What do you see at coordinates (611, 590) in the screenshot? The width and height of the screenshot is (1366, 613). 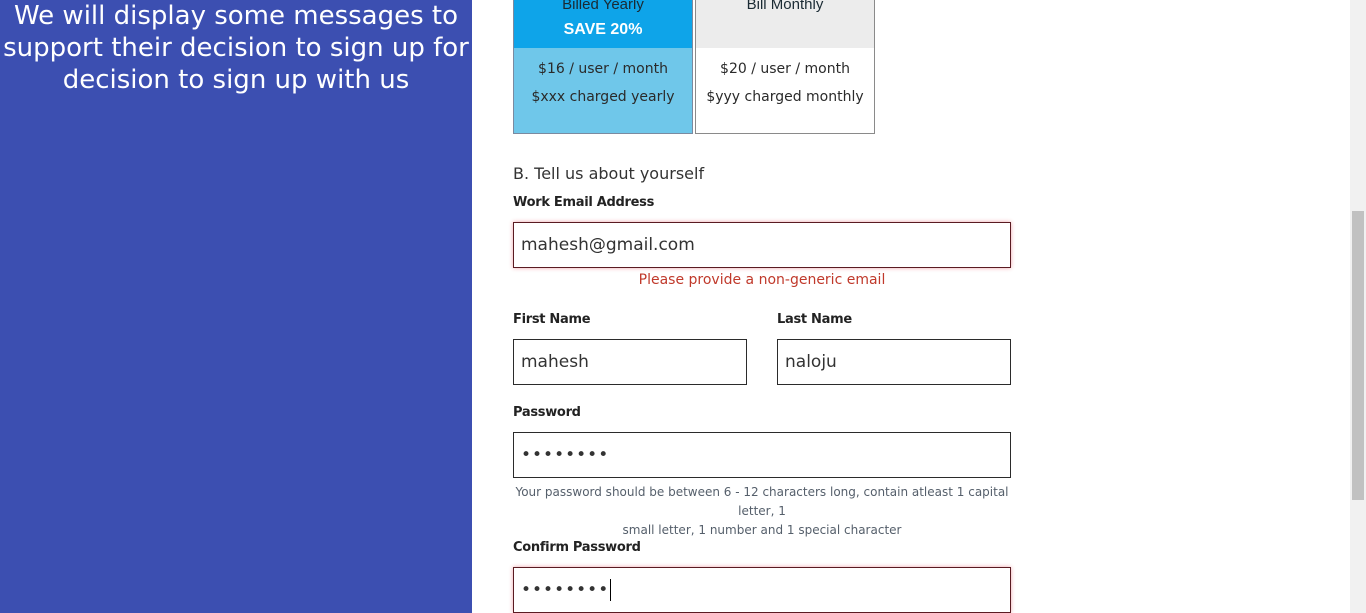 I see `text-cursor` at bounding box center [611, 590].